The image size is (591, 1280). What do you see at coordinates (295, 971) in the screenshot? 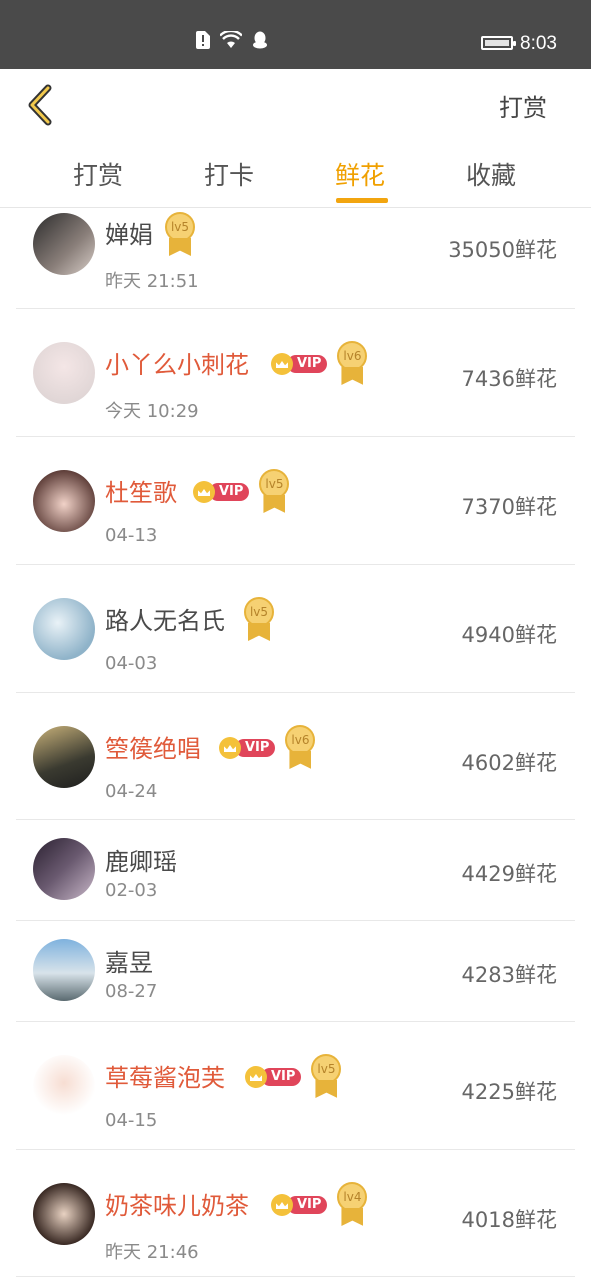
I see `list-item: 嘉昱 08-27 4283鲜花` at bounding box center [295, 971].